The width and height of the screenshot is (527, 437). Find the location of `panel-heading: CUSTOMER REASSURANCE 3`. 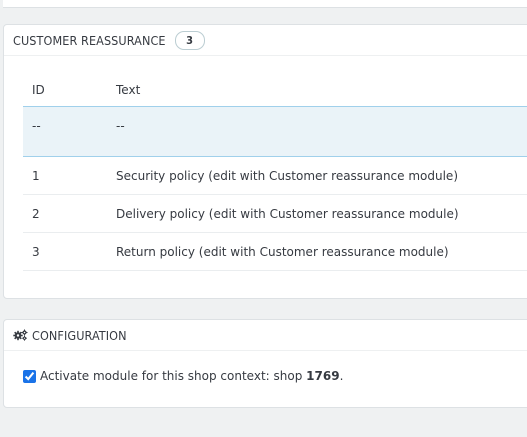

panel-heading: CUSTOMER REASSURANCE 3 is located at coordinates (265, 40).